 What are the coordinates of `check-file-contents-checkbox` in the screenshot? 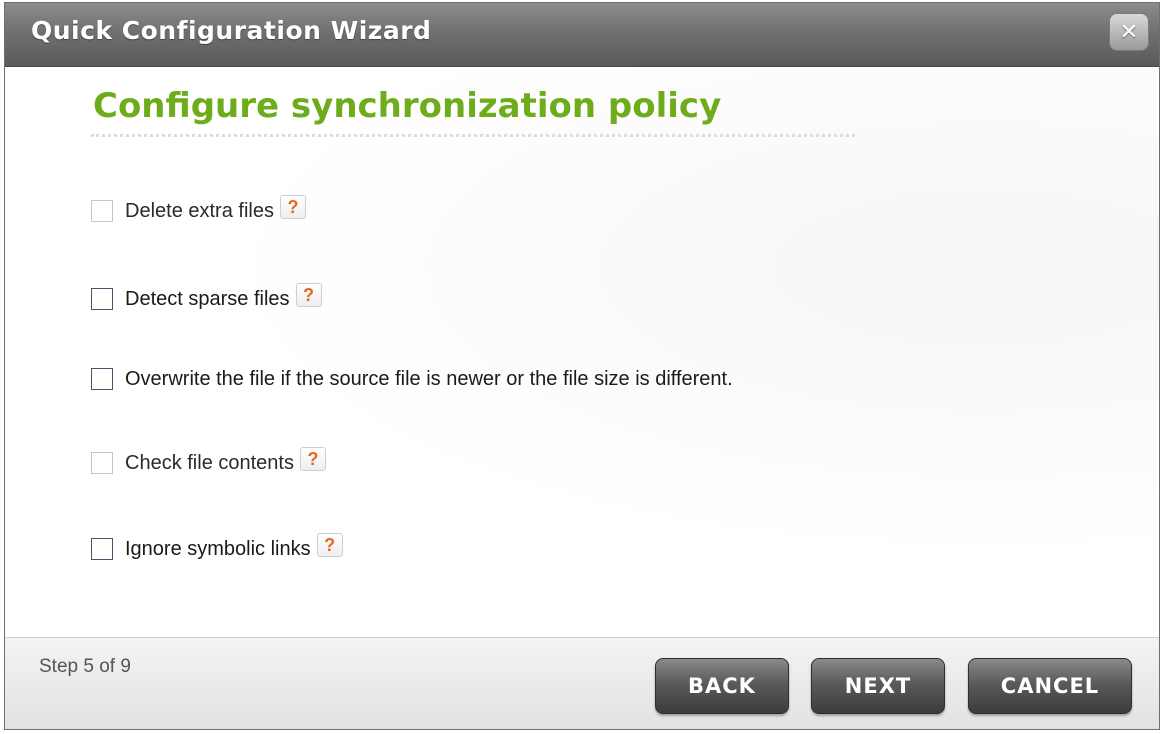 It's located at (102, 463).